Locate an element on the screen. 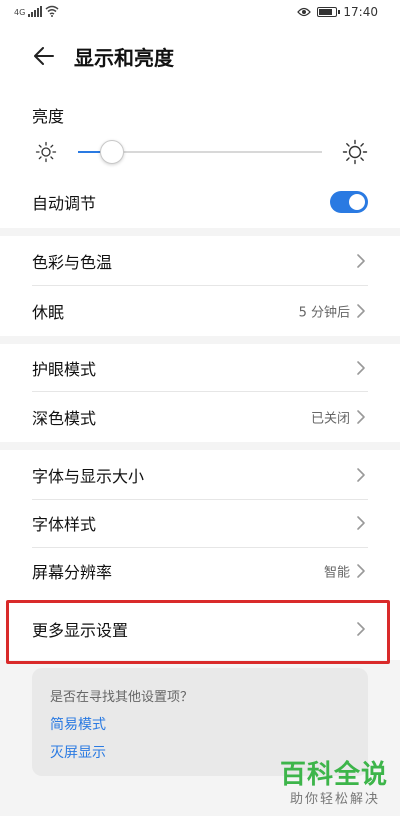  settings-group-1: 色彩与色温 休眠 5 分钟后 is located at coordinates (200, 286).